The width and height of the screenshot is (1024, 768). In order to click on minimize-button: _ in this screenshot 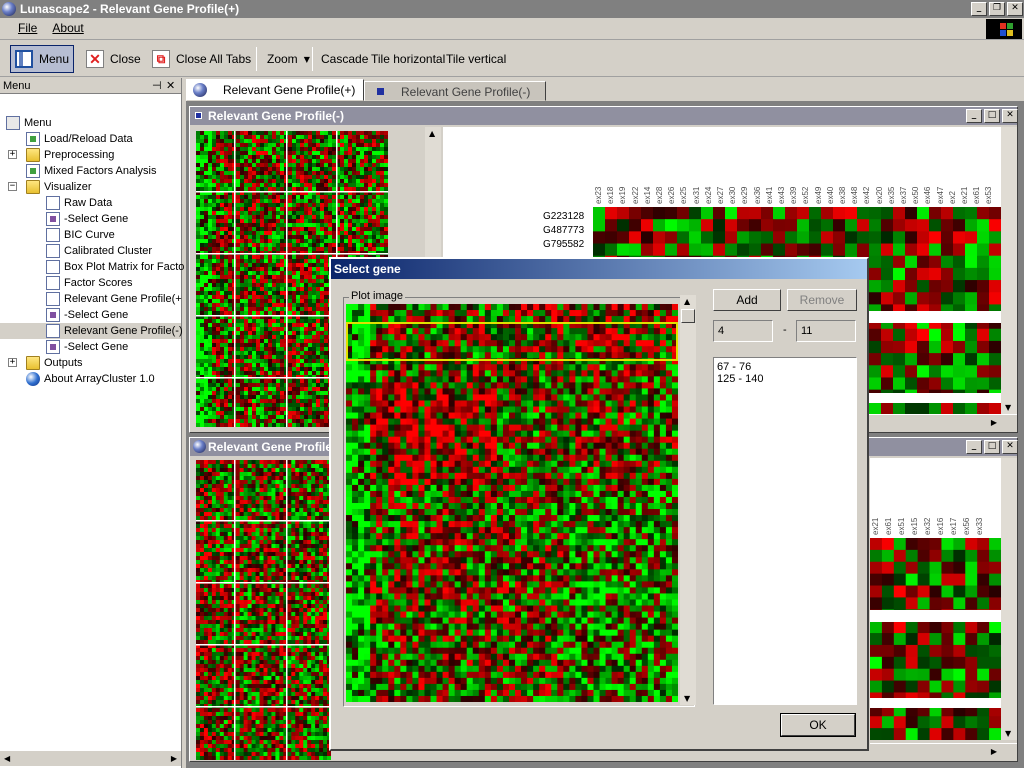, I will do `click(979, 9)`.